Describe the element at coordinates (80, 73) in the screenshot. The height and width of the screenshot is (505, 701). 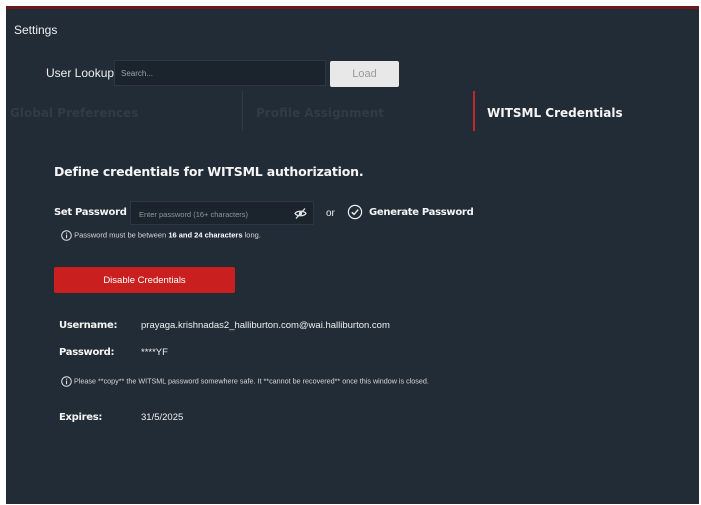
I see `user-lookup-label: User Lookup` at that location.